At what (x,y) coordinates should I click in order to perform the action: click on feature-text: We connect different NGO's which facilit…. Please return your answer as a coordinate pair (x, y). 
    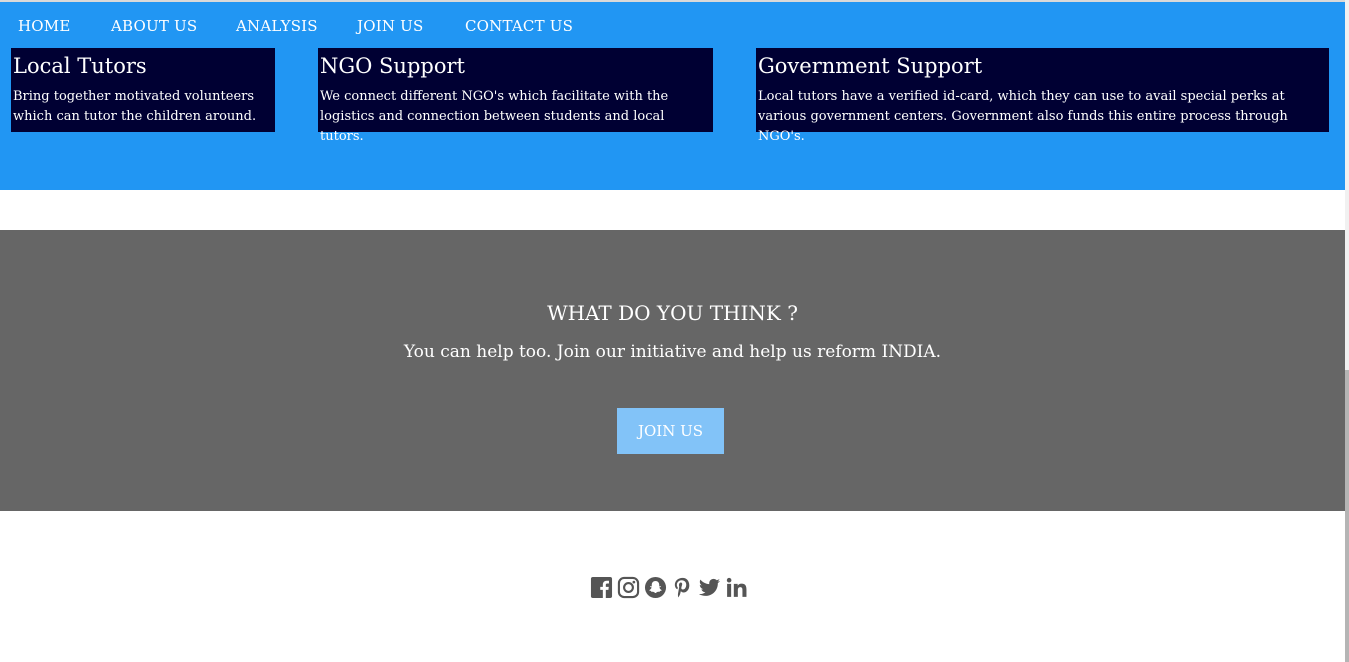
    Looking at the image, I should click on (494, 116).